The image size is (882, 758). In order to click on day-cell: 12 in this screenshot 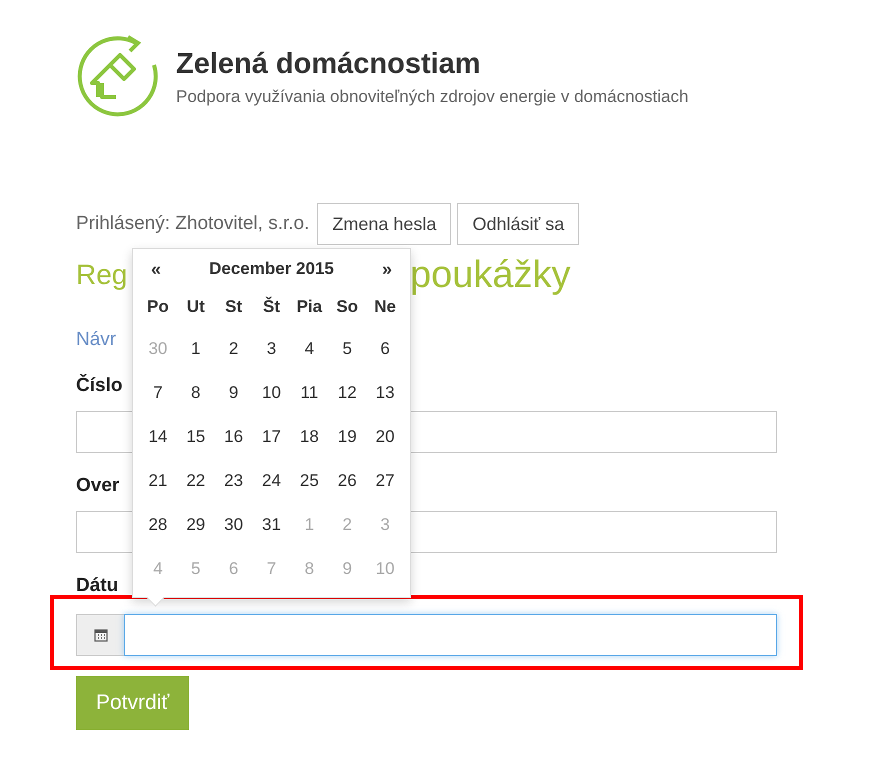, I will do `click(347, 393)`.